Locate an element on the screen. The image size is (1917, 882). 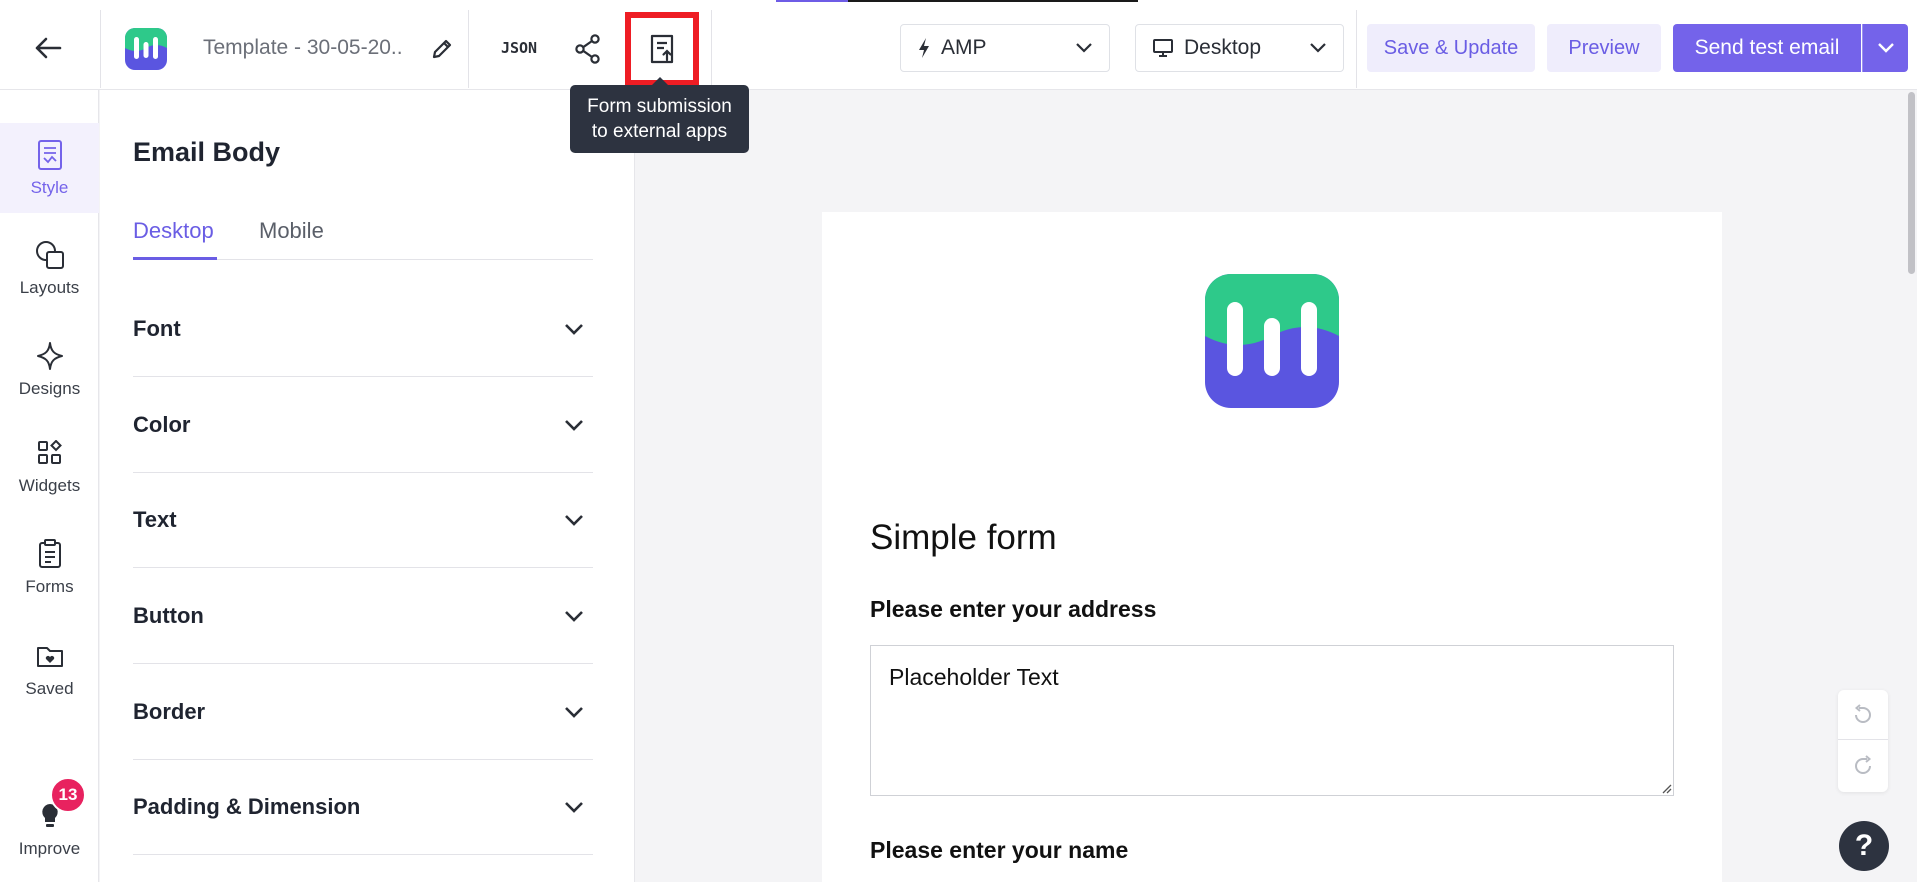
rail-item-designs: Designs is located at coordinates (49, 369).